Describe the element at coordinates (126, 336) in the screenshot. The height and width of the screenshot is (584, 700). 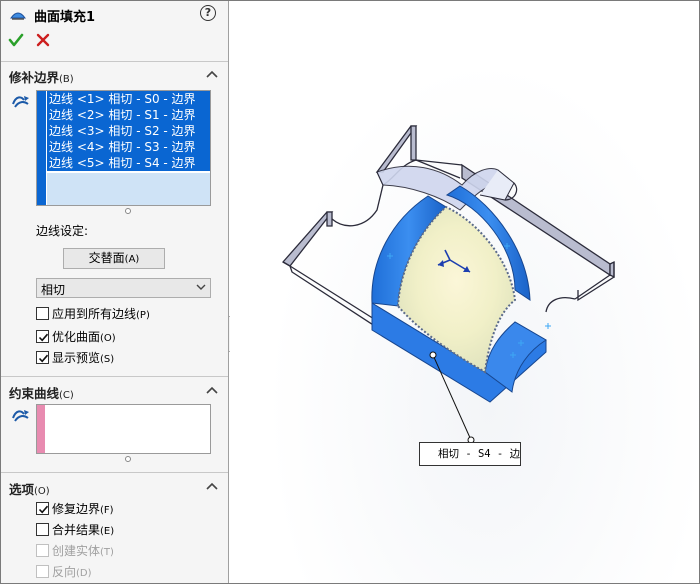
I see `optimize-surface-checkbox: 优化曲面(O)` at that location.